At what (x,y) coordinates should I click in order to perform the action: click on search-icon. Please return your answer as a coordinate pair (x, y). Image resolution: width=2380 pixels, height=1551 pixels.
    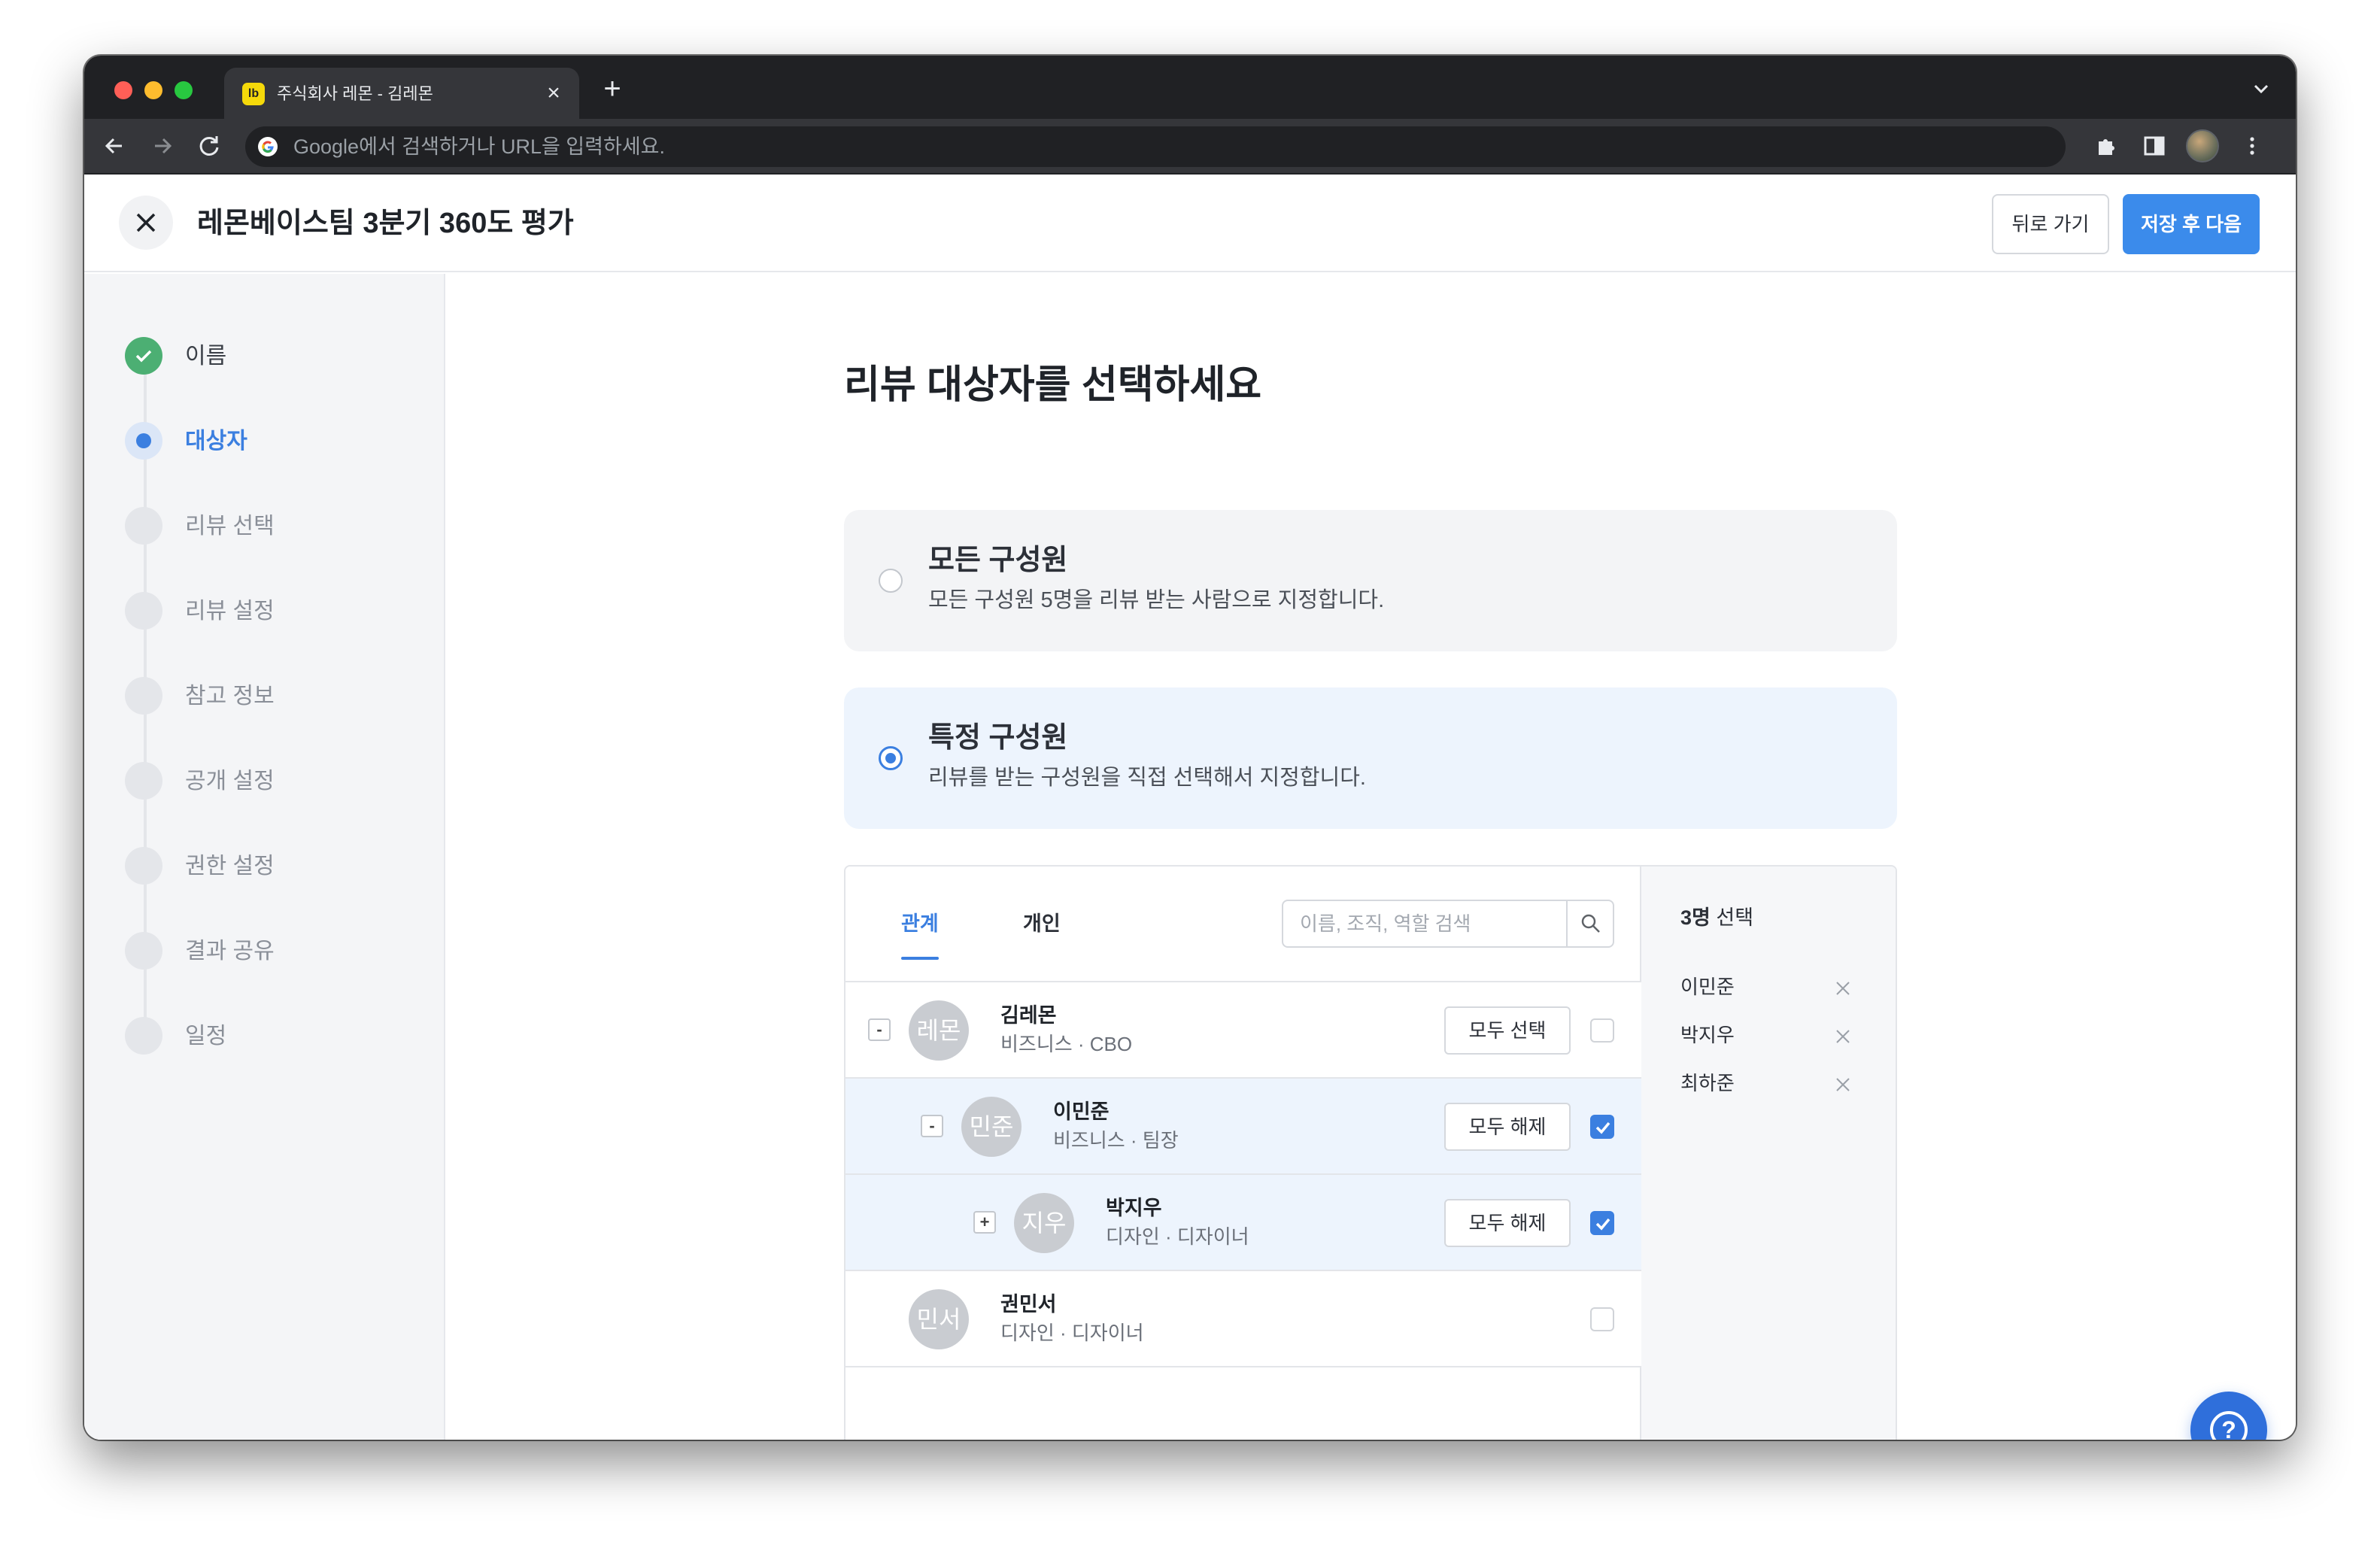
    Looking at the image, I should click on (1590, 924).